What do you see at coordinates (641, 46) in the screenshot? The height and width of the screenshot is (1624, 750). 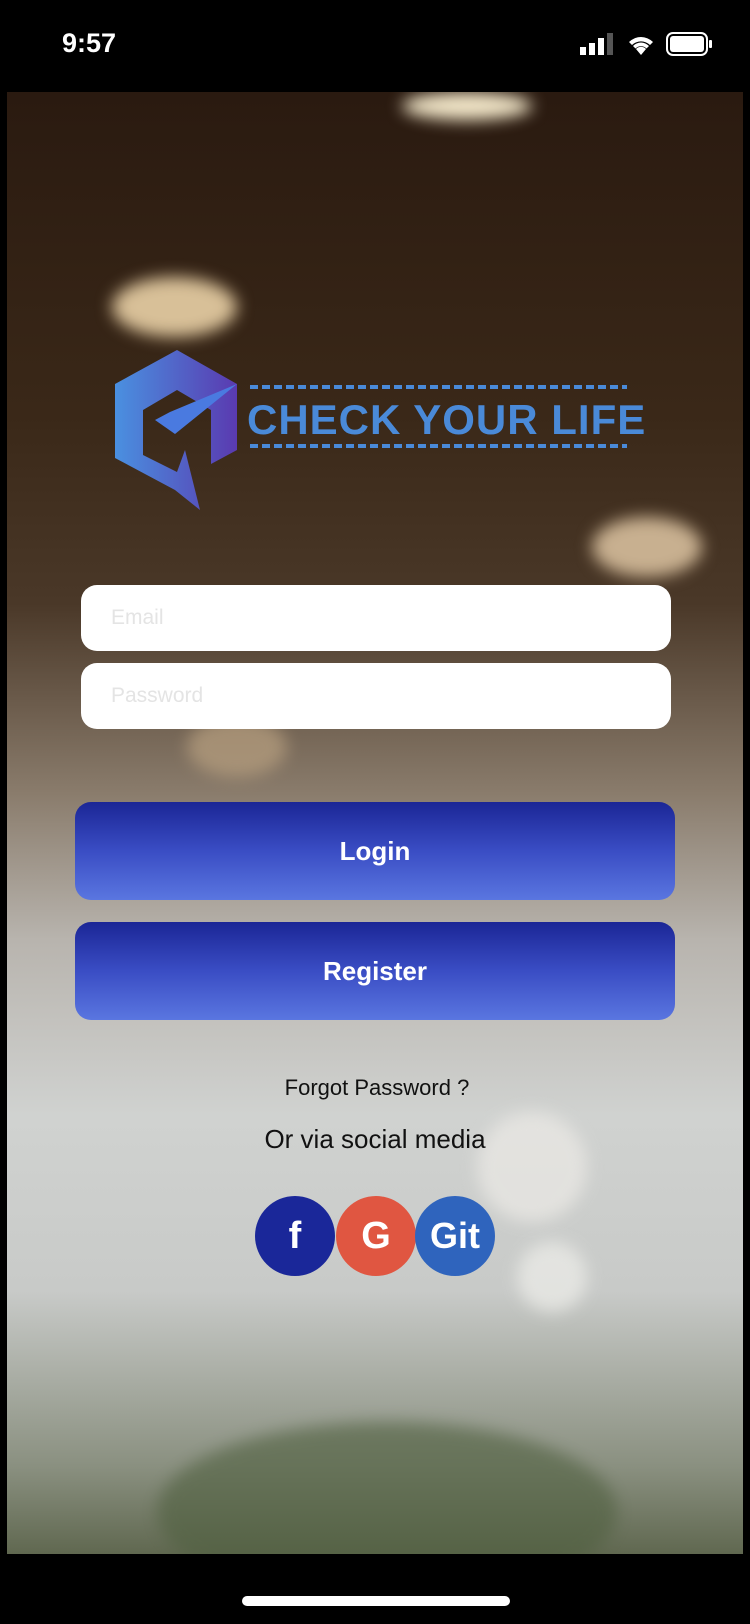 I see `wifi-icon` at bounding box center [641, 46].